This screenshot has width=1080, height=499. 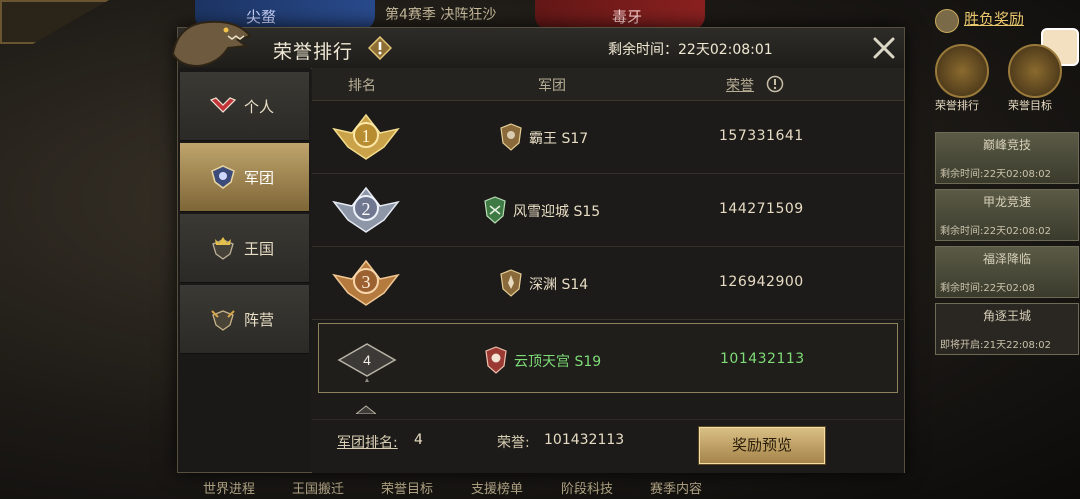 What do you see at coordinates (761, 282) in the screenshot?
I see `honor-value: 126942900` at bounding box center [761, 282].